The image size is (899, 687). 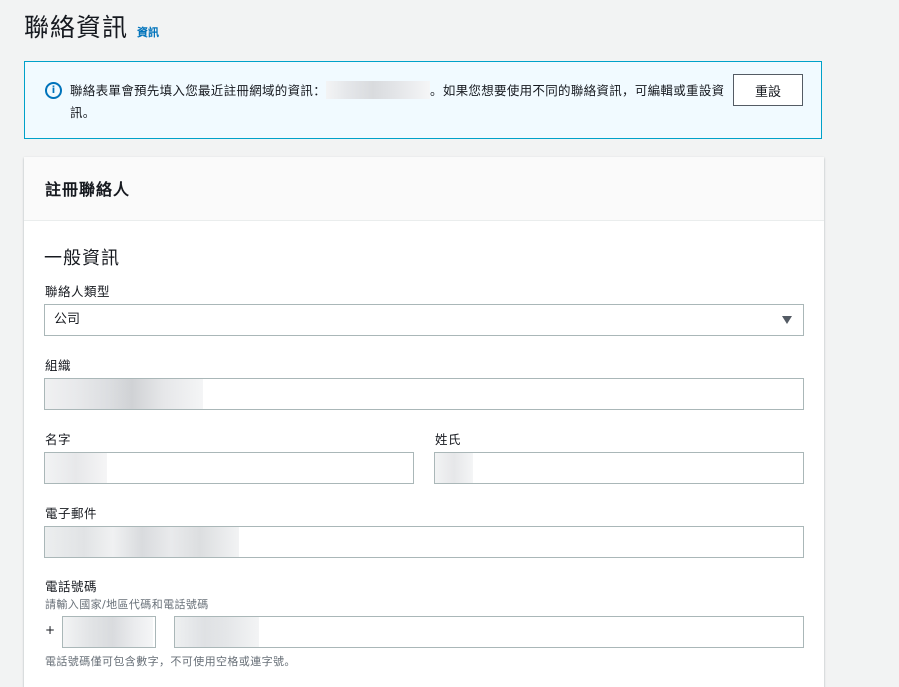 What do you see at coordinates (71, 513) in the screenshot?
I see `email-label: 電子郵件` at bounding box center [71, 513].